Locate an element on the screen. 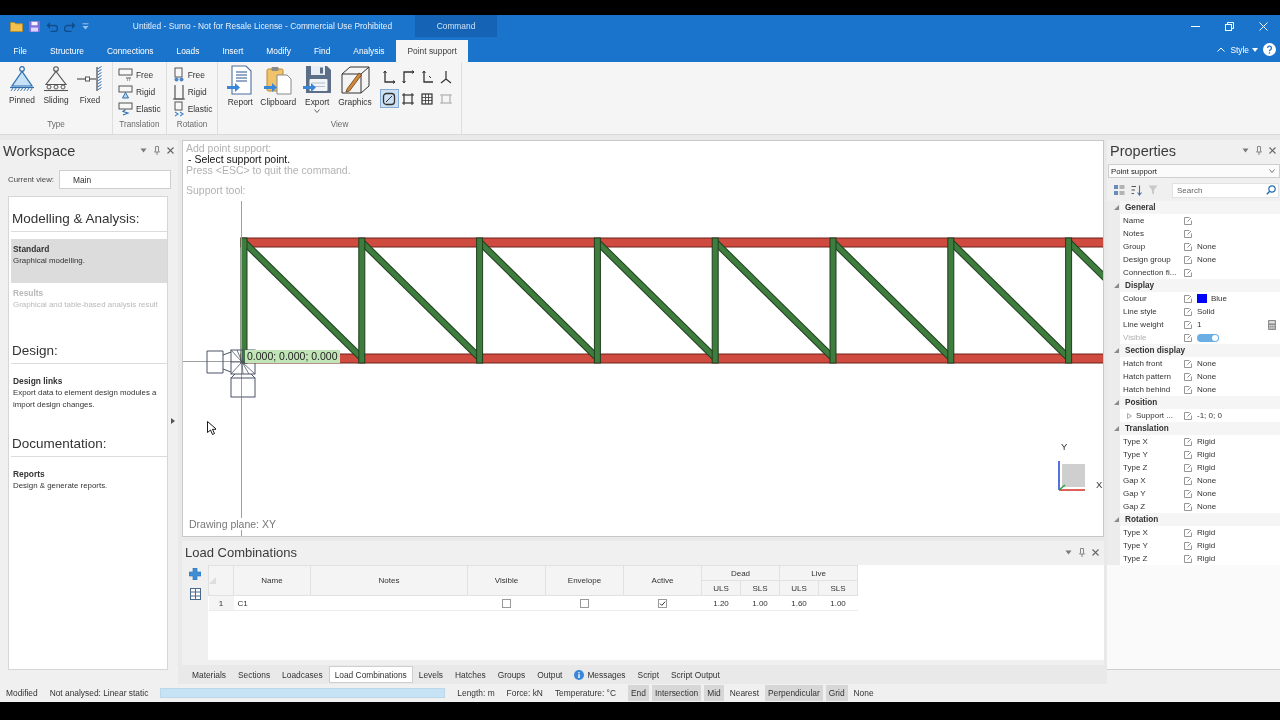 The height and width of the screenshot is (720, 1280). panel-tab: Materials is located at coordinates (209, 674).